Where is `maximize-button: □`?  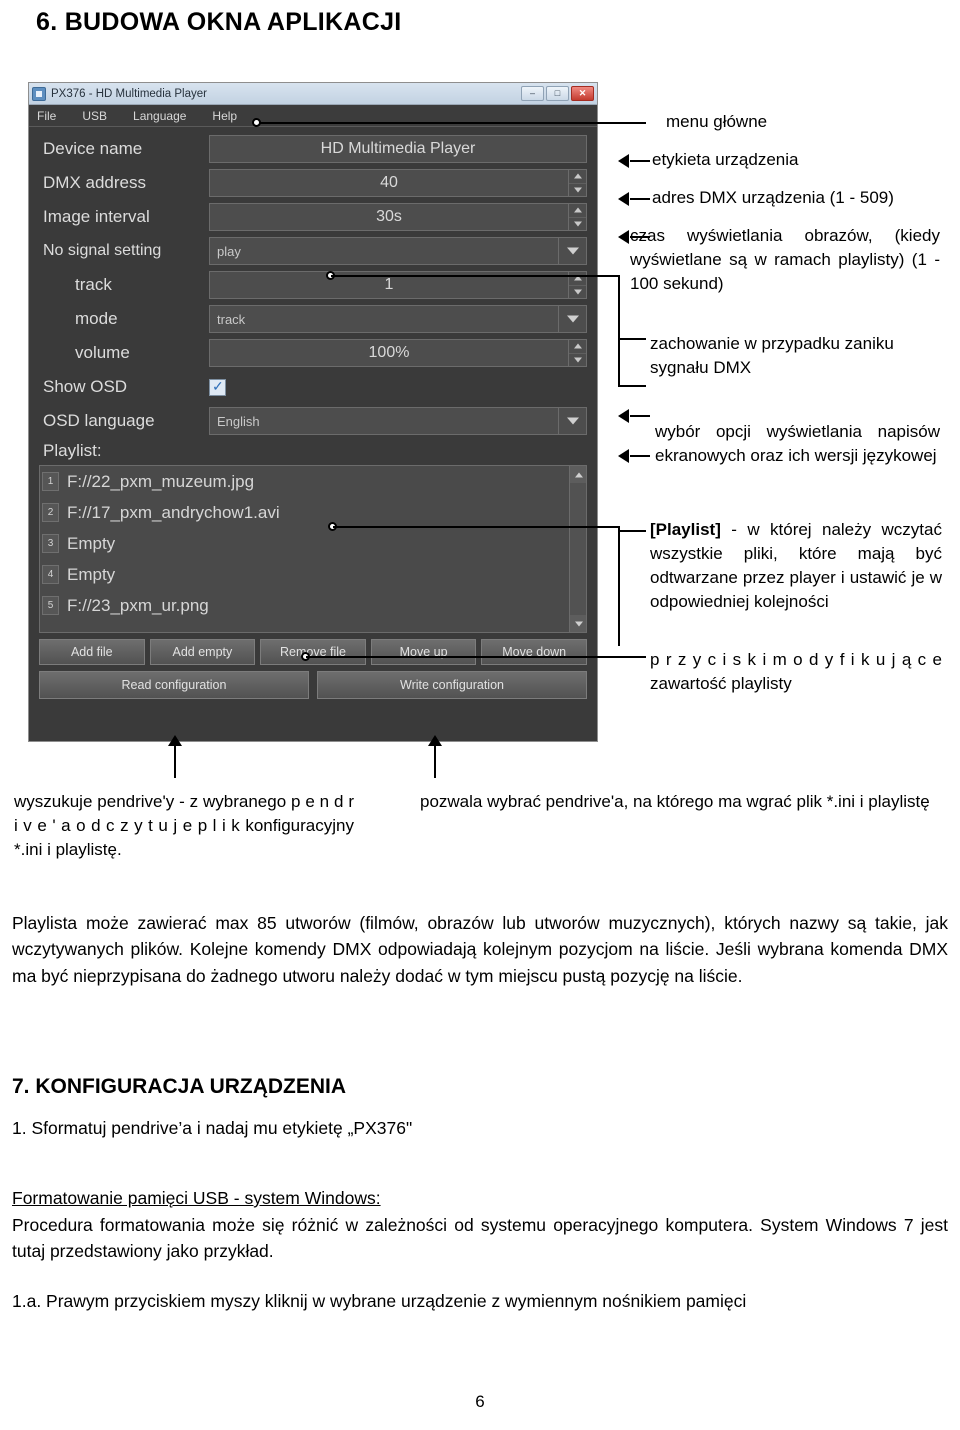 maximize-button: □ is located at coordinates (557, 93).